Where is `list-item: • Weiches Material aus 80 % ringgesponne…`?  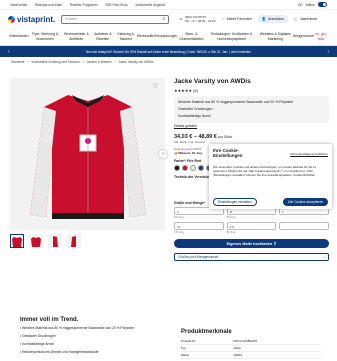 list-item: • Weiches Material aus 80 % ringgesponne… is located at coordinates (77, 328).